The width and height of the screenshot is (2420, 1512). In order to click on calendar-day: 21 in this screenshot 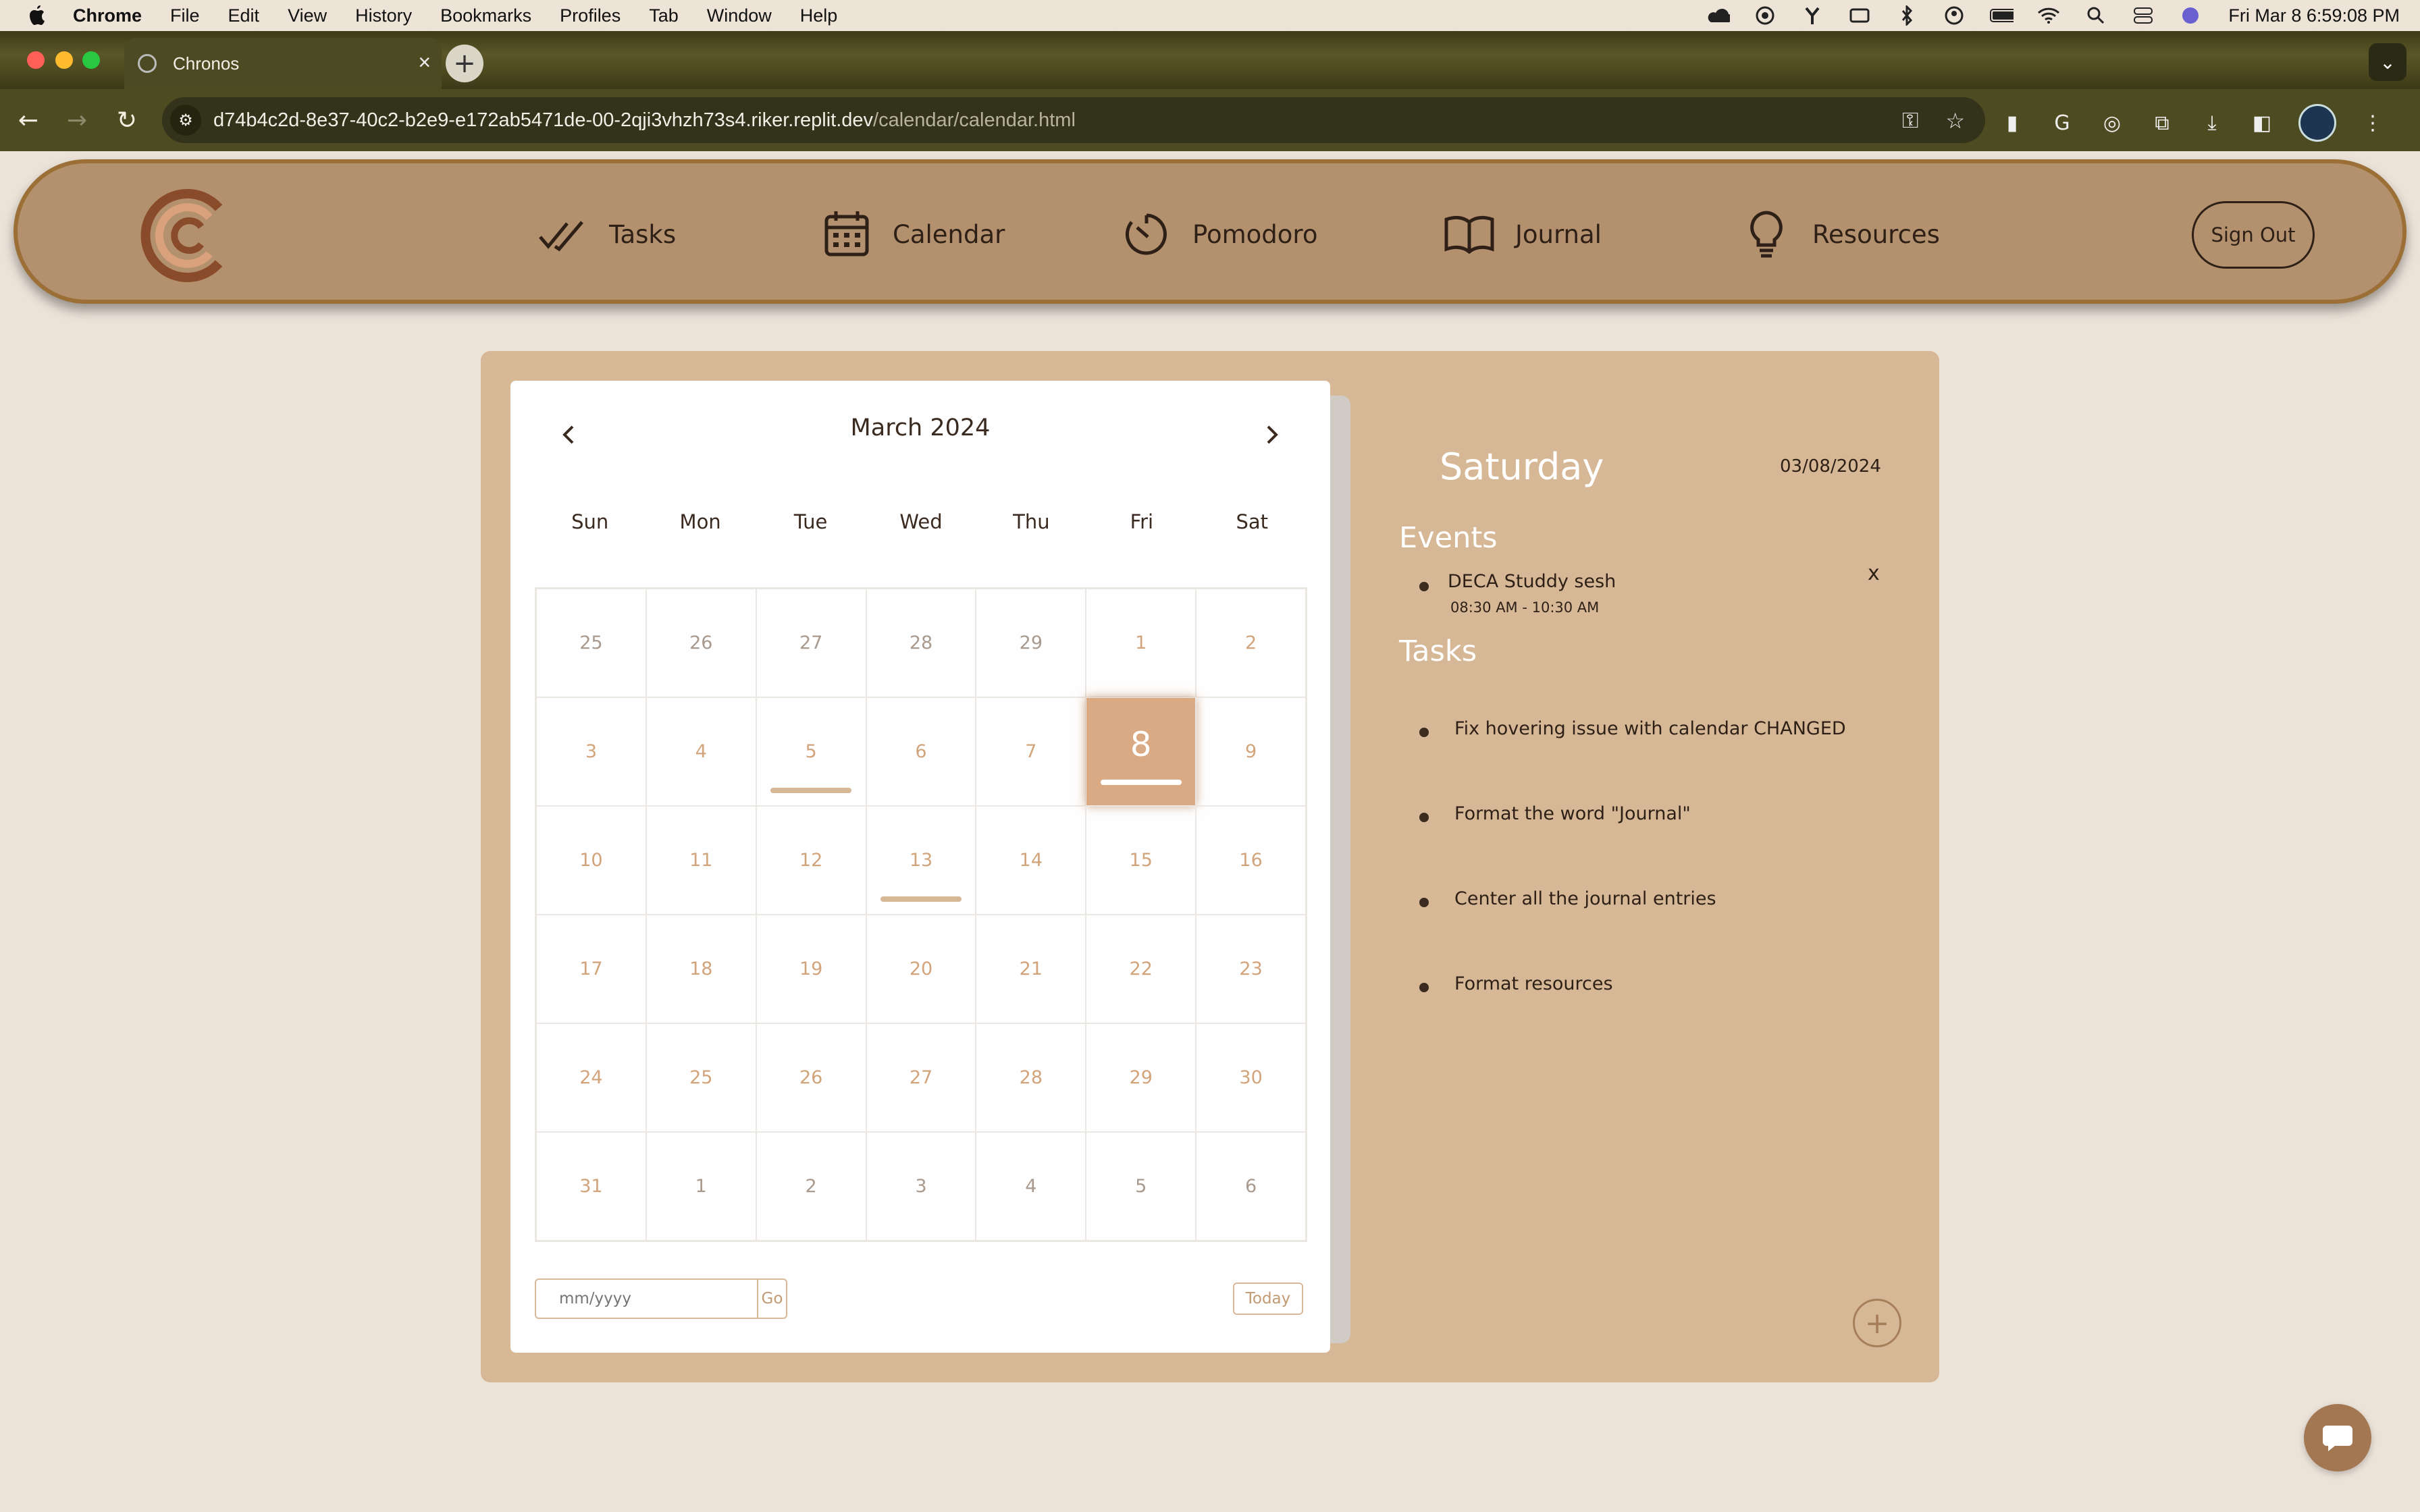, I will do `click(1031, 969)`.